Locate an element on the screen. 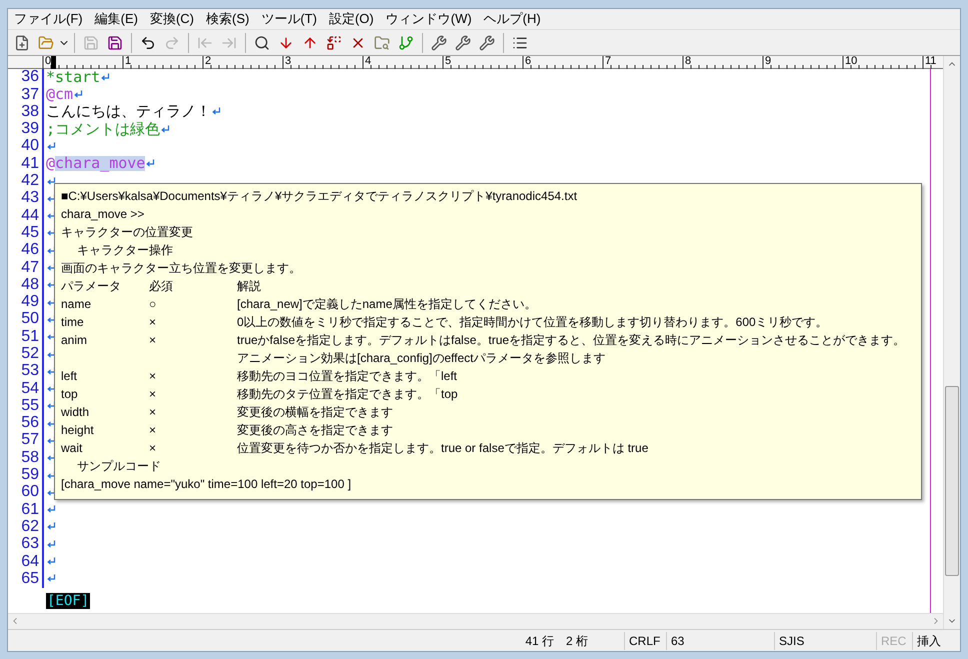 The image size is (968, 659). line-number: 65 is located at coordinates (30, 578).